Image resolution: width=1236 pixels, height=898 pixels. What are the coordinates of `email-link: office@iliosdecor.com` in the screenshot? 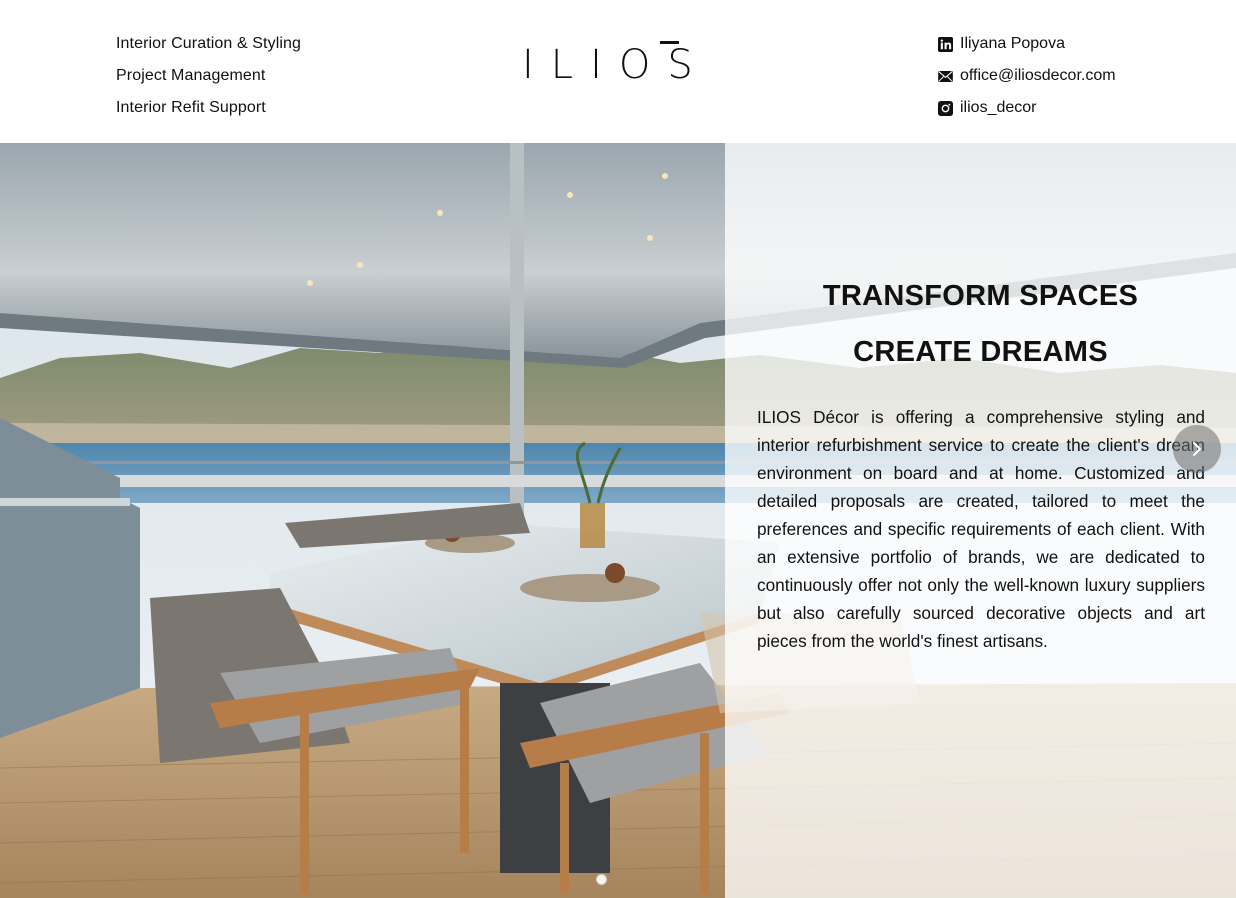 It's located at (1026, 76).